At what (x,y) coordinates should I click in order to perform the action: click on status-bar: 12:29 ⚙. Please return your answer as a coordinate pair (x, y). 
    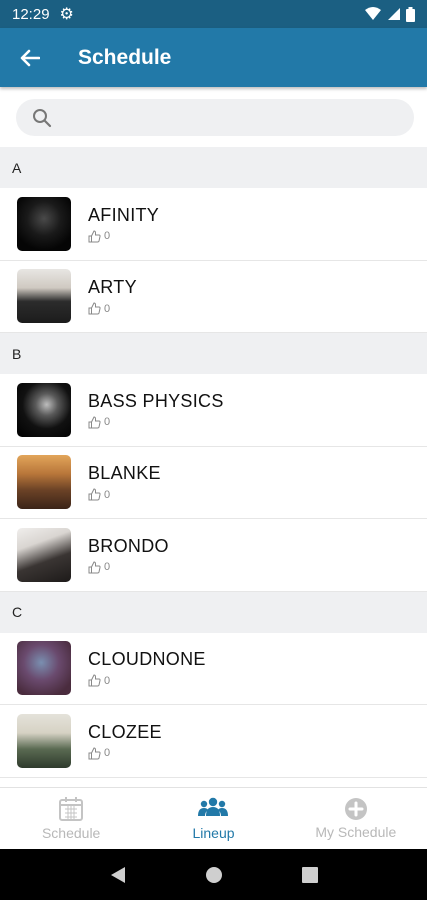
    Looking at the image, I should click on (213, 14).